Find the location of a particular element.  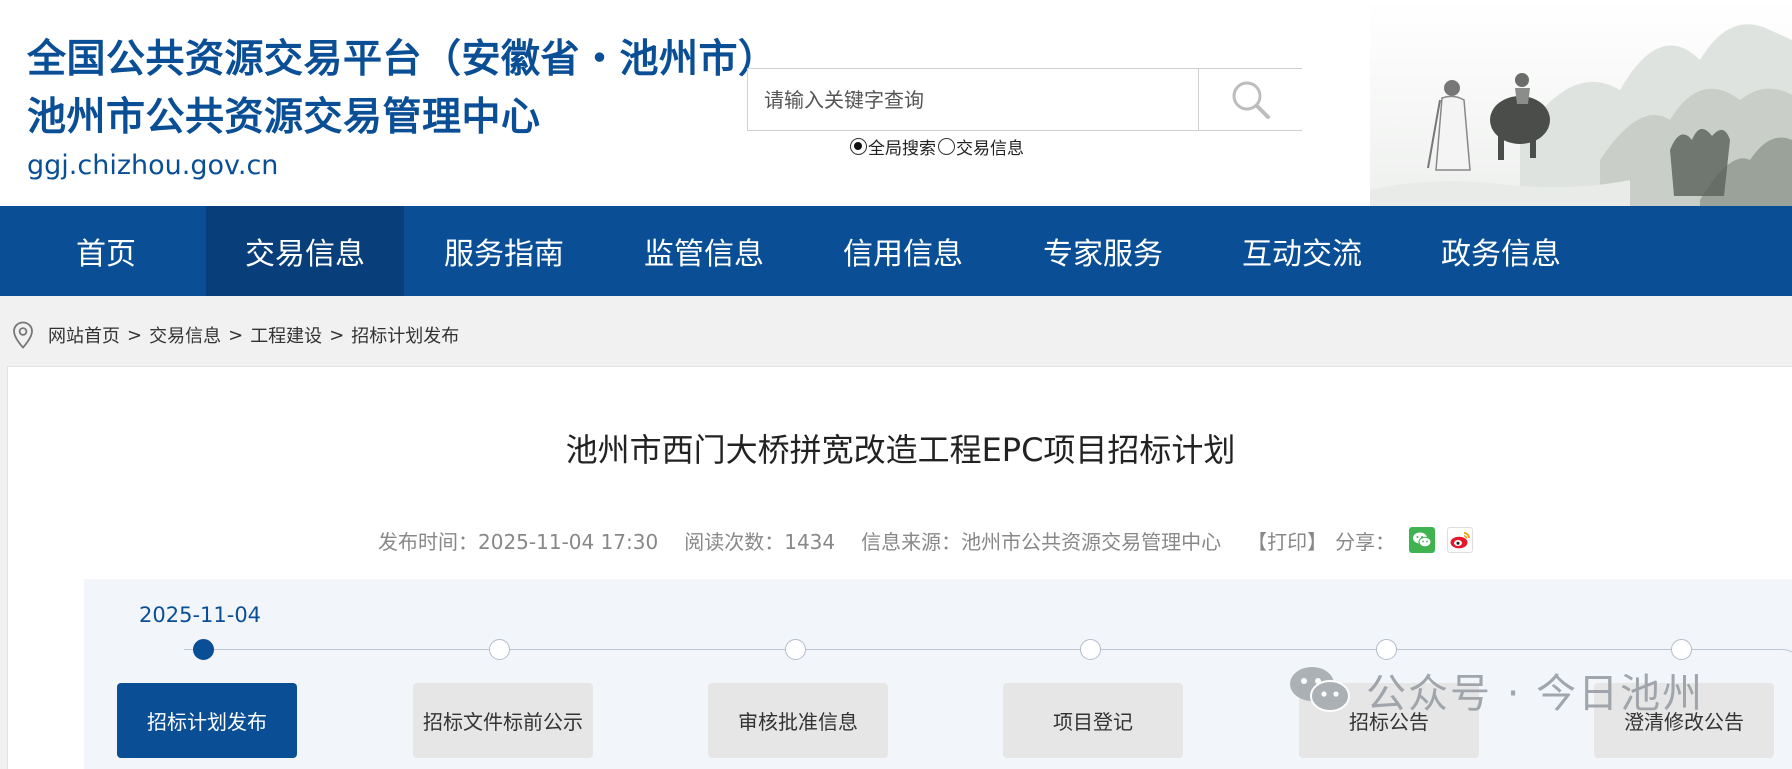

breadcrumb-engineering: 工程建设 is located at coordinates (286, 335).